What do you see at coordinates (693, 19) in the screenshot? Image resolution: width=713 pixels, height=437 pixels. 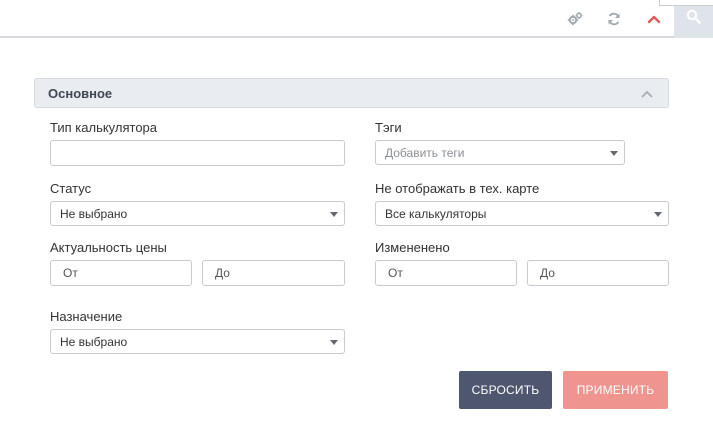 I see `search-icon` at bounding box center [693, 19].